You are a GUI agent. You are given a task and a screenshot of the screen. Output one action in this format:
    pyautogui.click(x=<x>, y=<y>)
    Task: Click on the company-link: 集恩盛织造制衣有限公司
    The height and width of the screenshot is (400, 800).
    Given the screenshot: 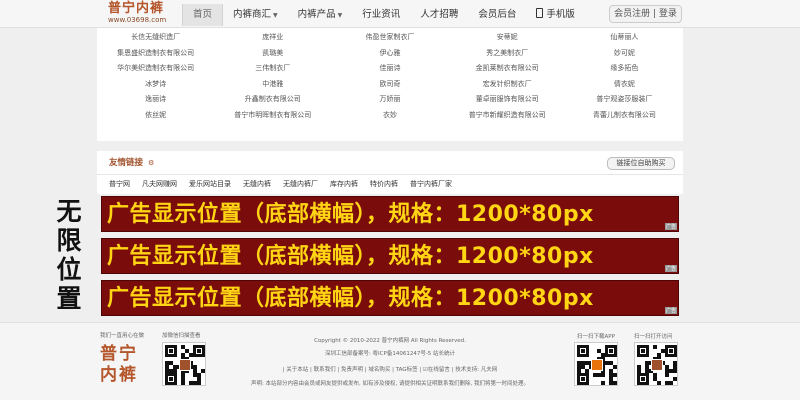 What is the action you would take?
    pyautogui.click(x=155, y=54)
    